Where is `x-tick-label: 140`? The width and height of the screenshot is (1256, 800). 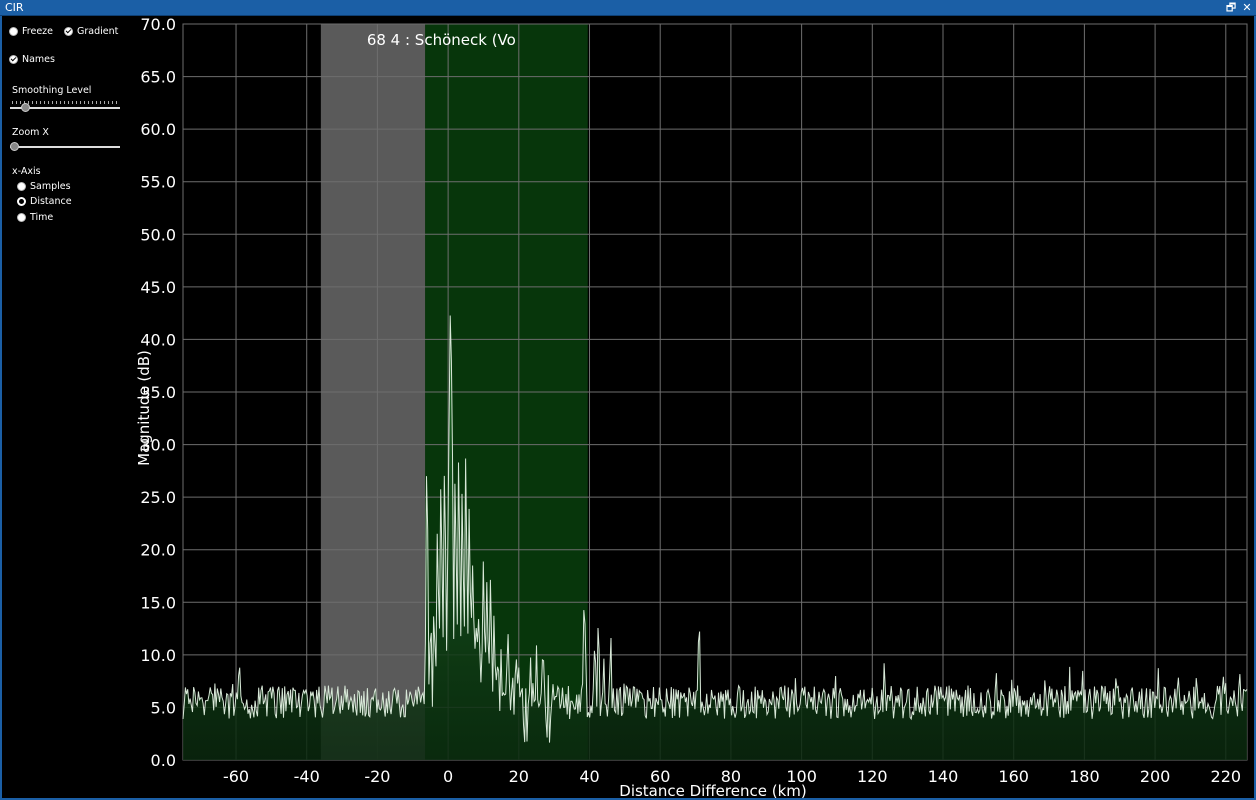 x-tick-label: 140 is located at coordinates (943, 776).